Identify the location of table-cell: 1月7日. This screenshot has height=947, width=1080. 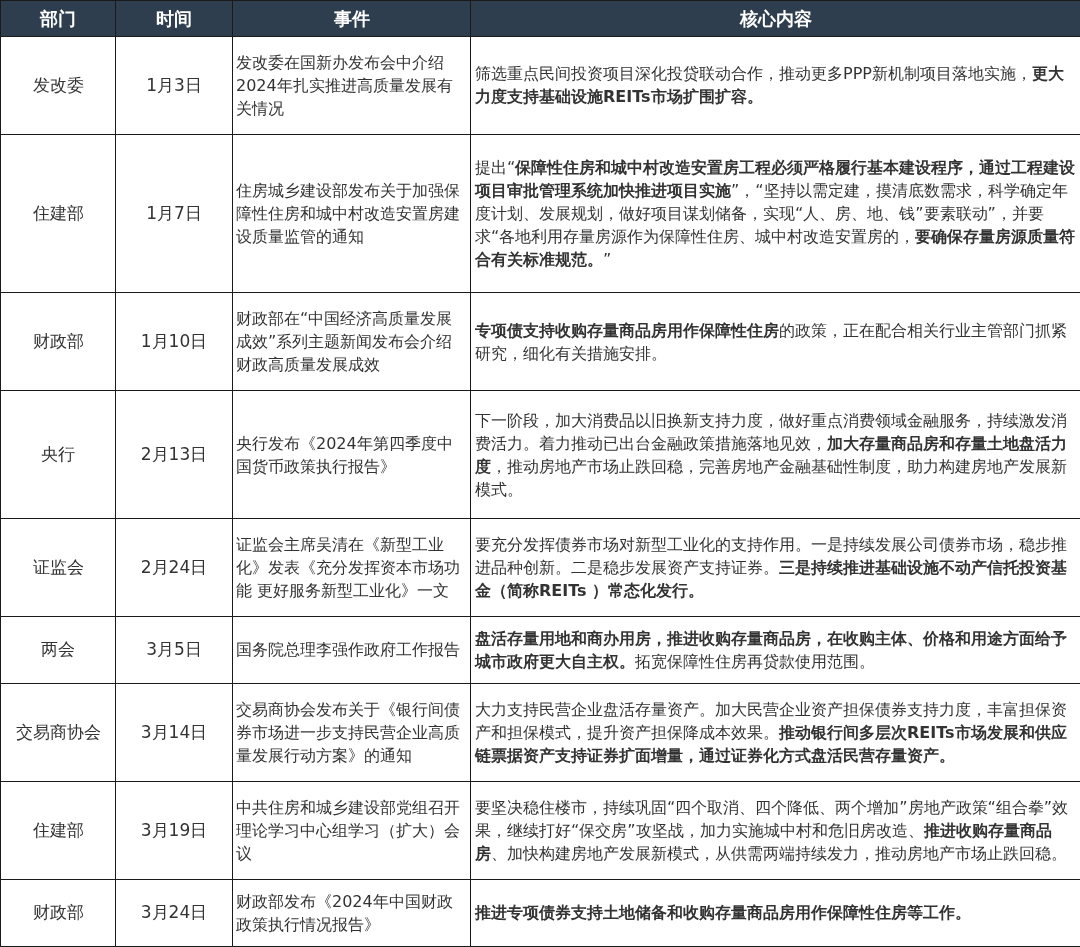
(174, 213).